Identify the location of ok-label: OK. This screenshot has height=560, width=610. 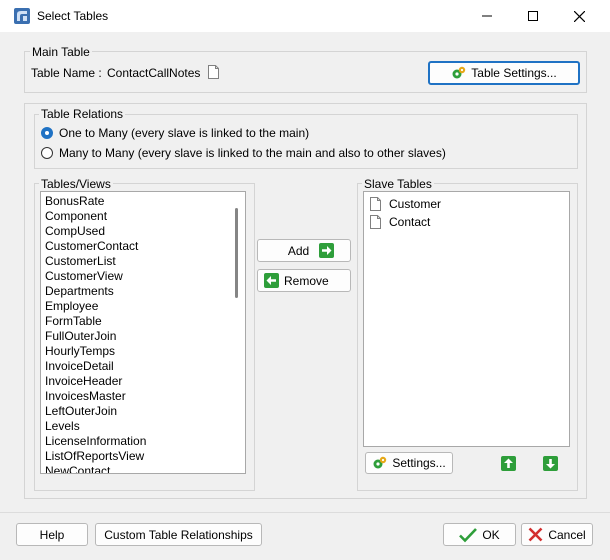
(491, 534).